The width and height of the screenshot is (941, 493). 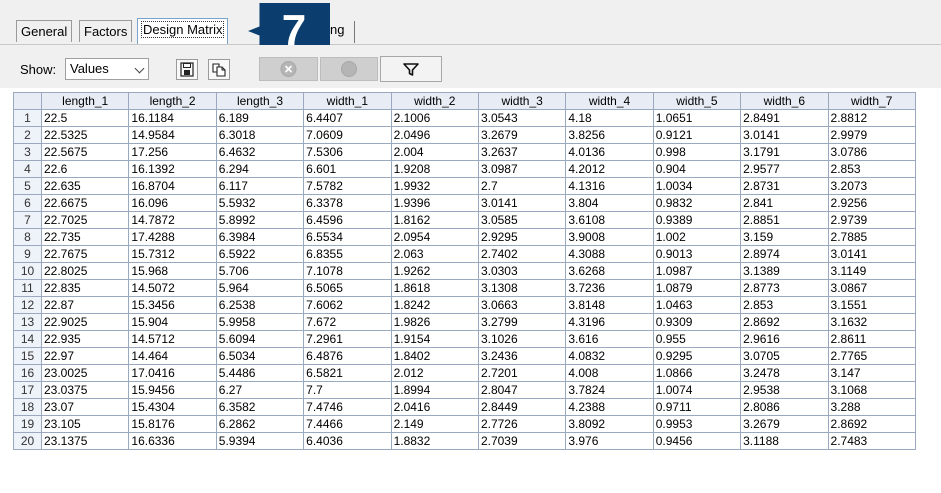 I want to click on table-cell: 5.964, so click(x=260, y=288).